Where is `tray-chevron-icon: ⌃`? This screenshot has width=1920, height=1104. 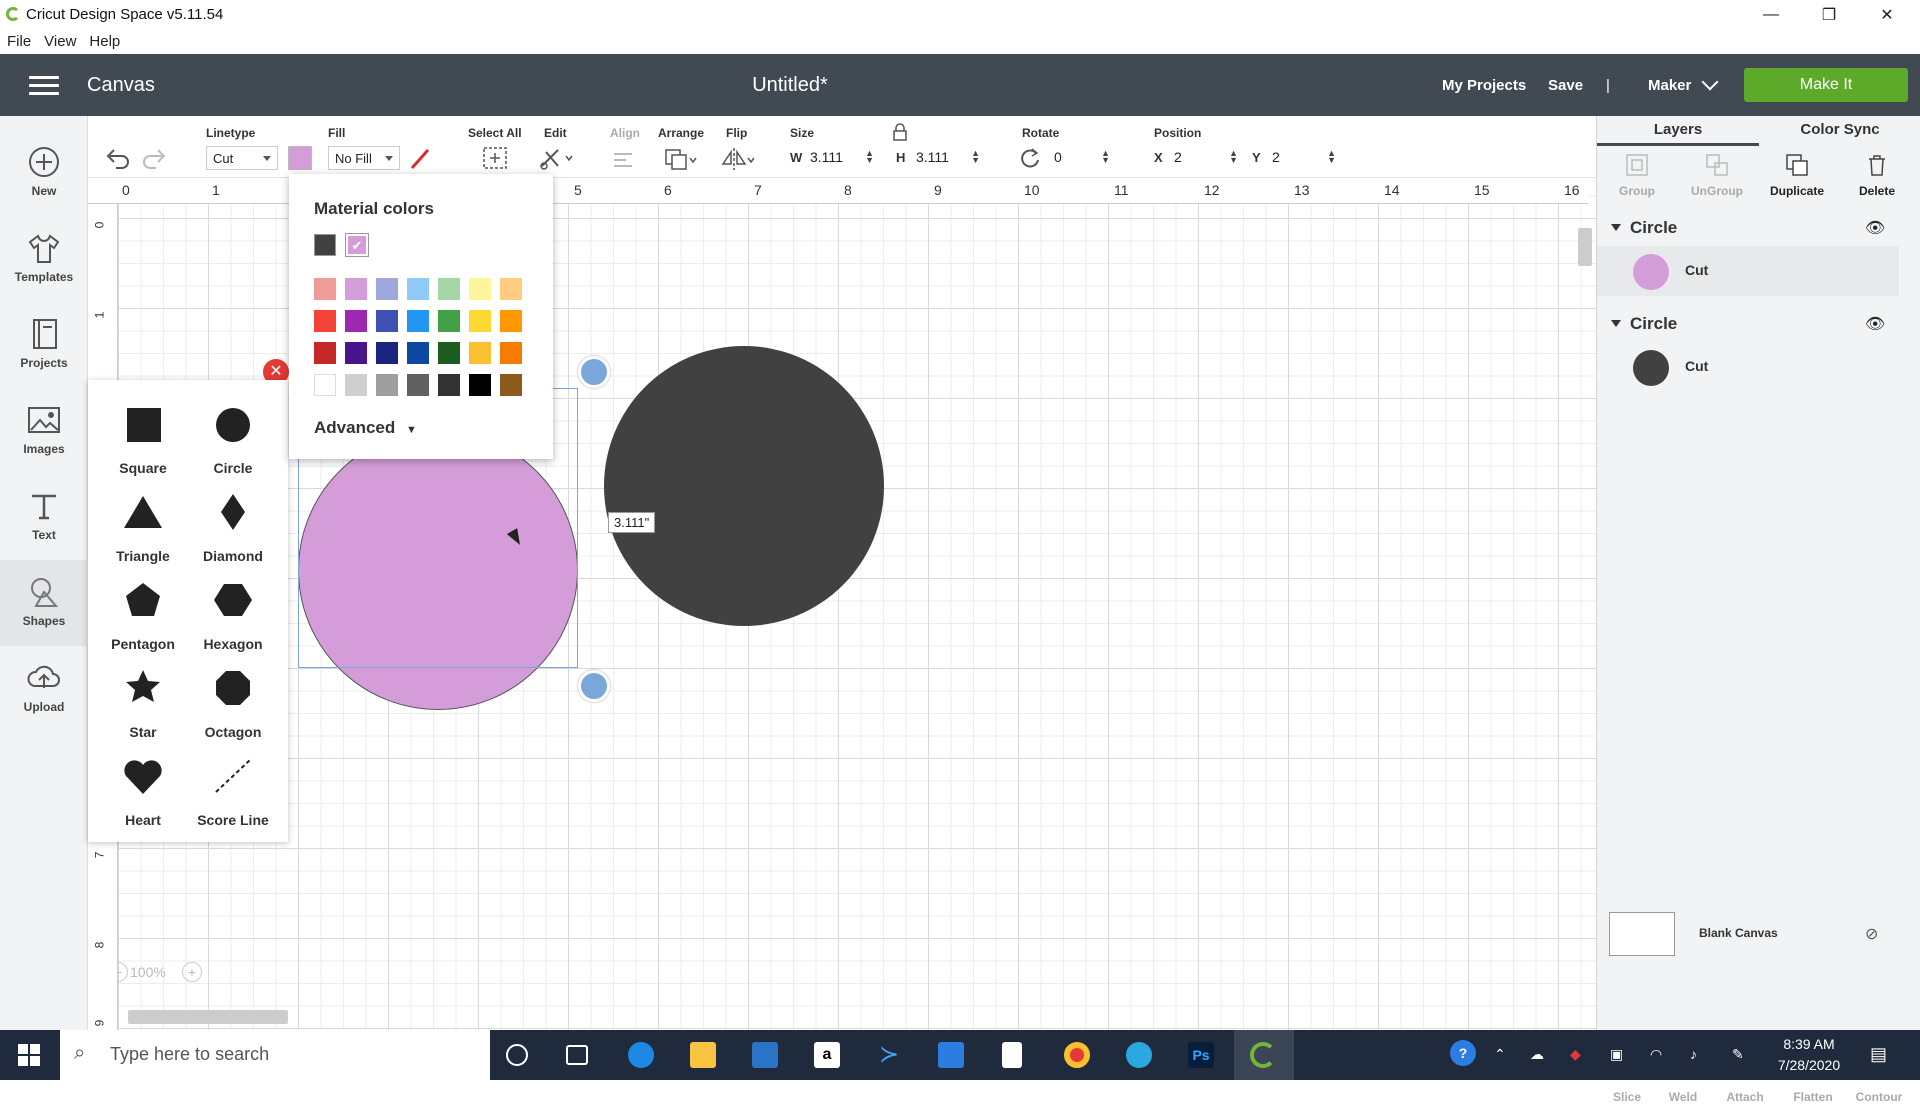
tray-chevron-icon: ⌃ is located at coordinates (1500, 1054).